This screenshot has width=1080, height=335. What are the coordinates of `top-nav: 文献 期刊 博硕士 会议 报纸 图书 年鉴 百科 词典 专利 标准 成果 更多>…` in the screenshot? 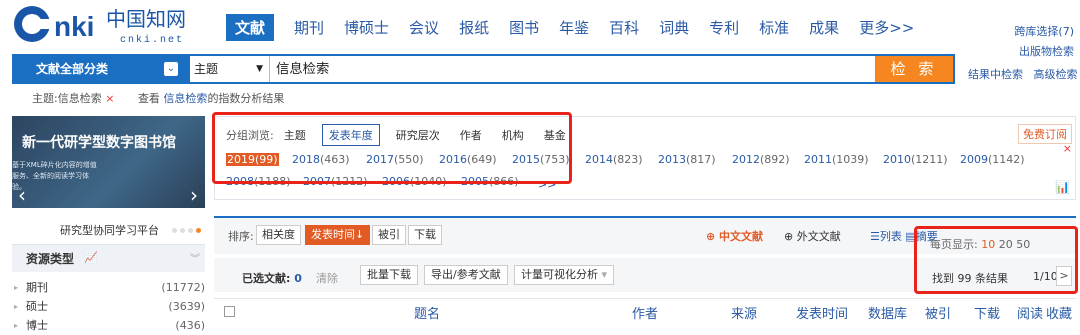 It's located at (570, 27).